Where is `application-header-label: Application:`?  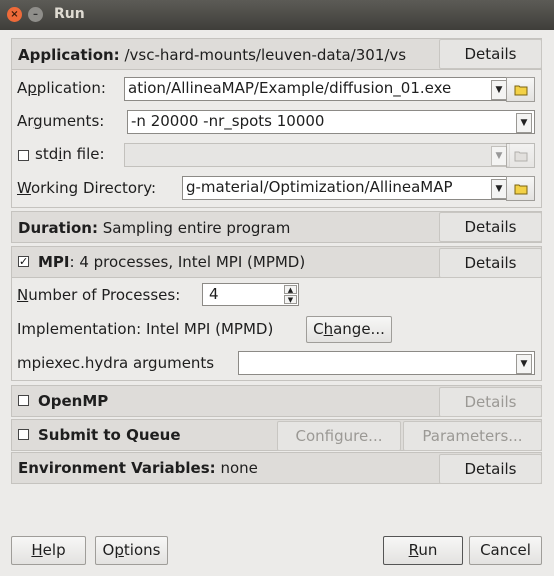
application-header-label: Application: is located at coordinates (69, 55).